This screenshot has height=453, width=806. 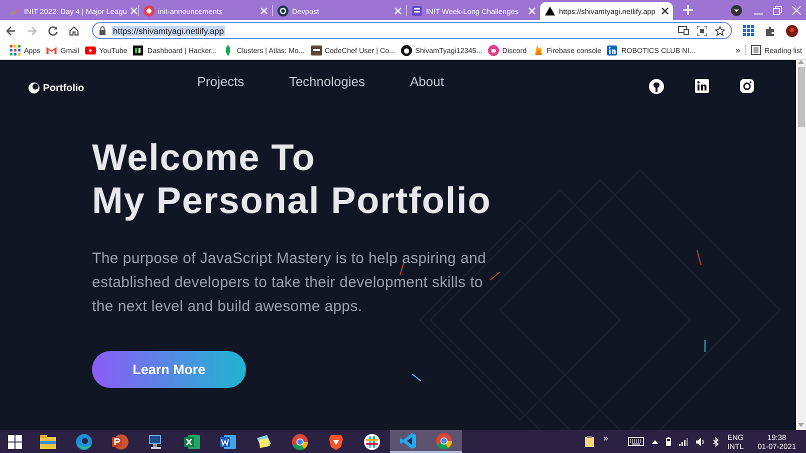 I want to click on signal-icon, so click(x=683, y=442).